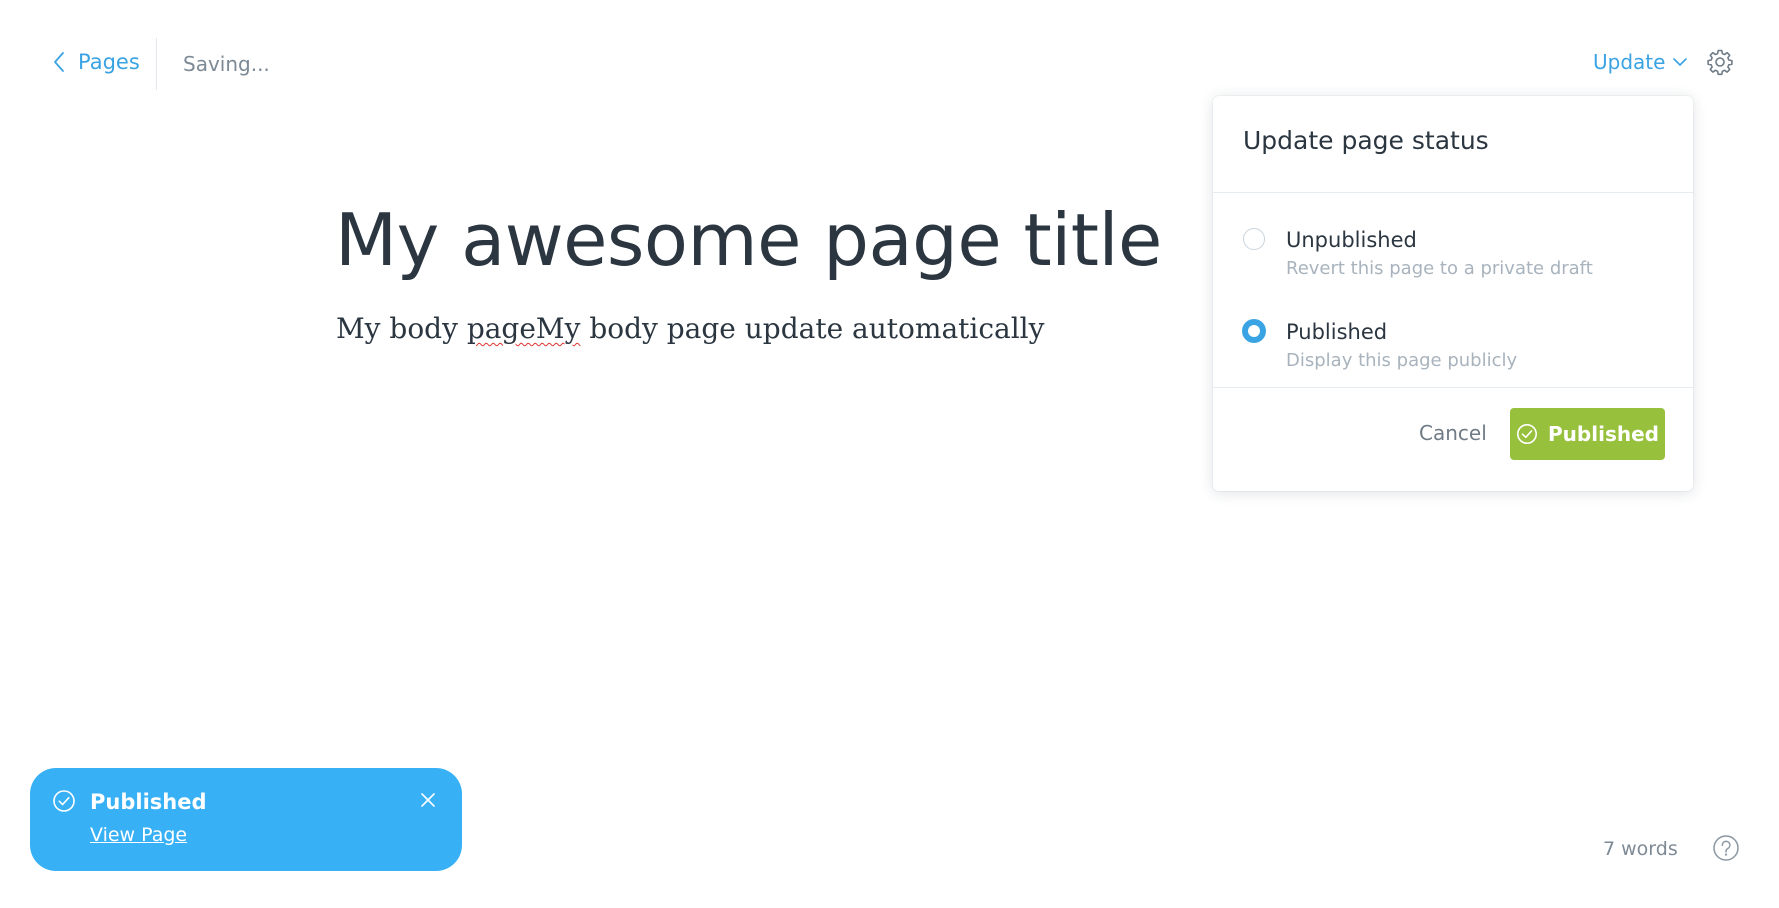  What do you see at coordinates (1254, 331) in the screenshot?
I see `published-radio` at bounding box center [1254, 331].